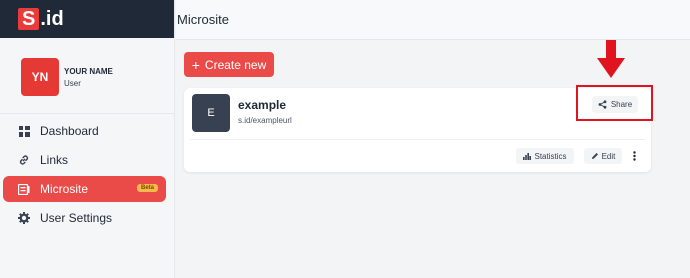  I want to click on share-highlight-box, so click(614, 103).